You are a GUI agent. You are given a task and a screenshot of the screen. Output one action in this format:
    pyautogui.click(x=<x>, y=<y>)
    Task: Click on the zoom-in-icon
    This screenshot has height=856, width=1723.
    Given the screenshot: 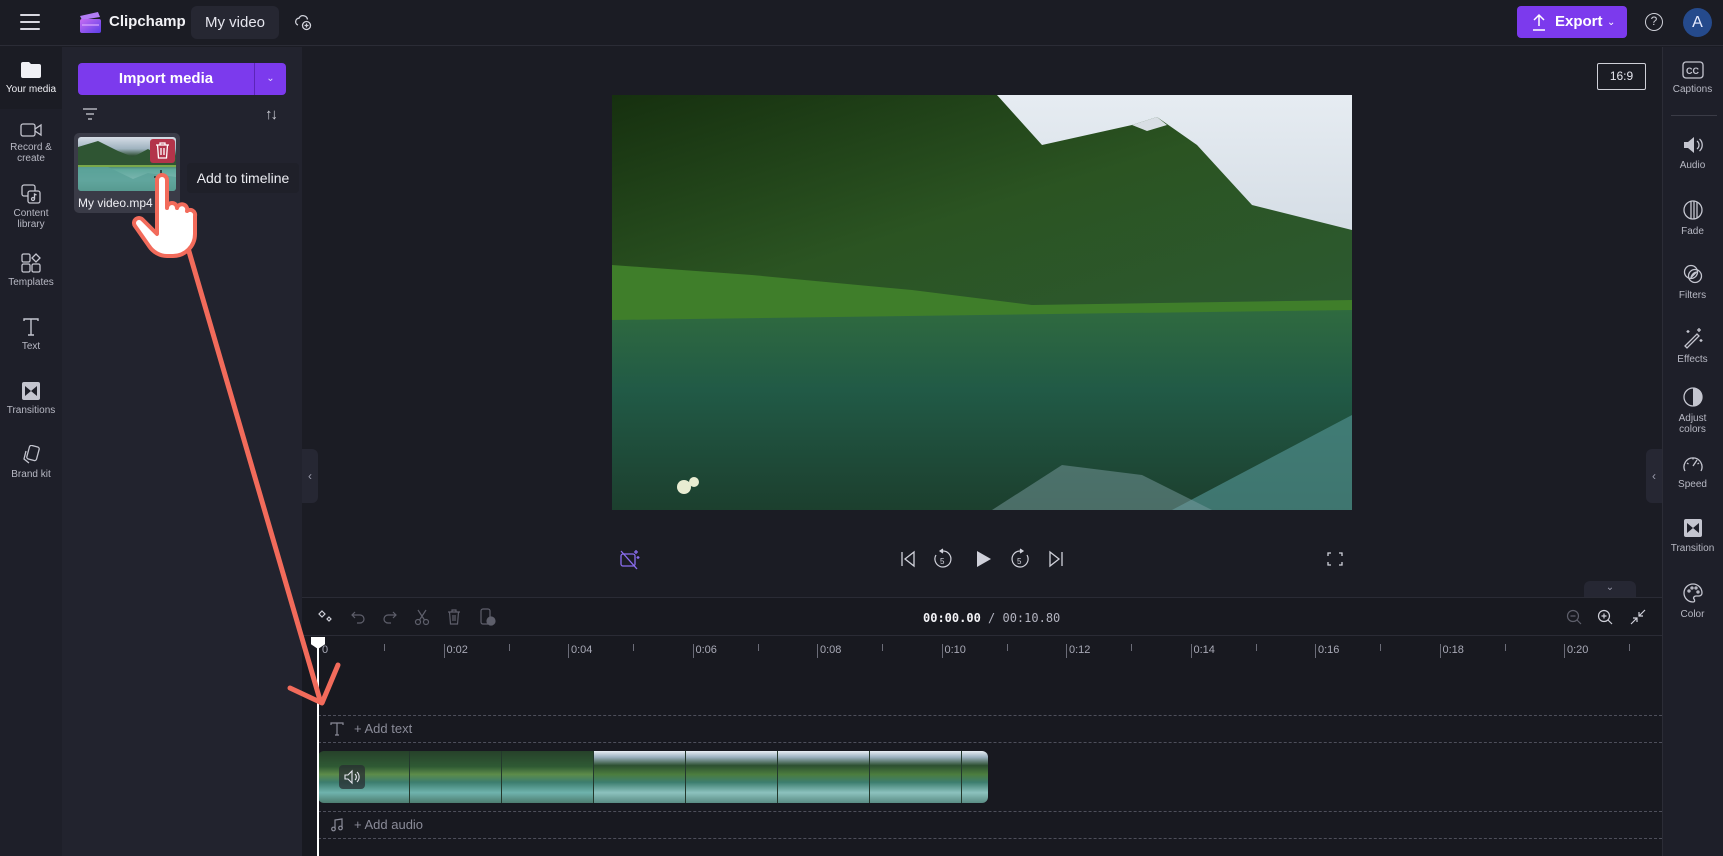 What is the action you would take?
    pyautogui.click(x=1605, y=617)
    